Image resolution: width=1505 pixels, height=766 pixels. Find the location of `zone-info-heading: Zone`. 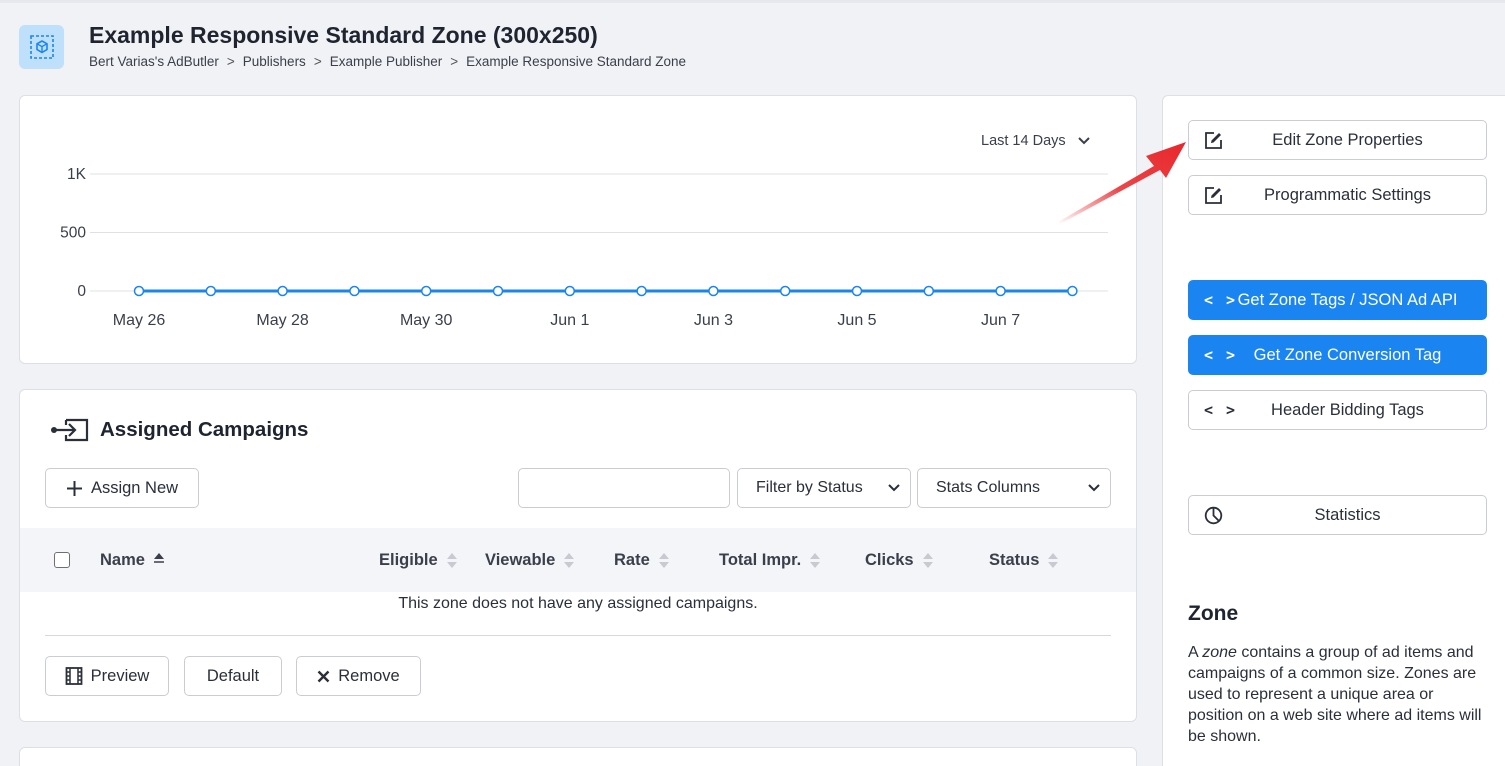

zone-info-heading: Zone is located at coordinates (1213, 613).